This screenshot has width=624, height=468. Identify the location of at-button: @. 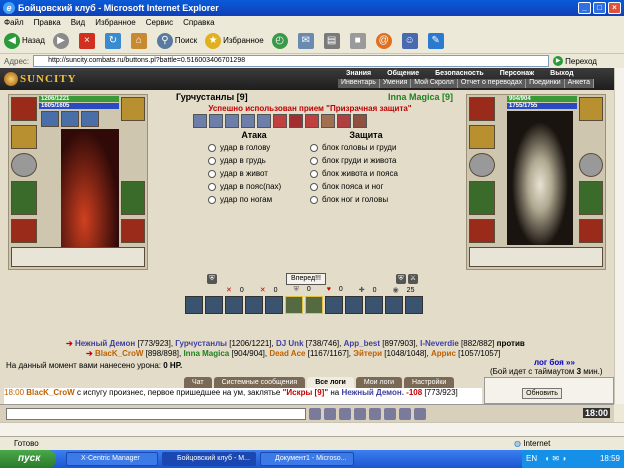
(384, 40).